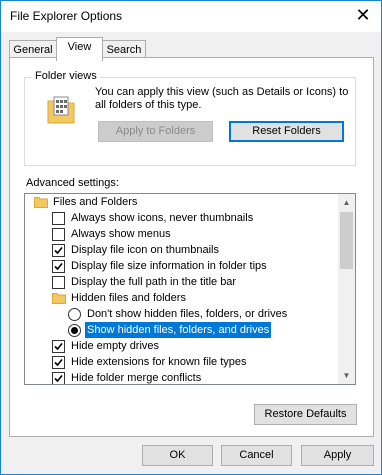 The height and width of the screenshot is (475, 382). Describe the element at coordinates (115, 346) in the screenshot. I see `item-label: Hide empty drives` at that location.